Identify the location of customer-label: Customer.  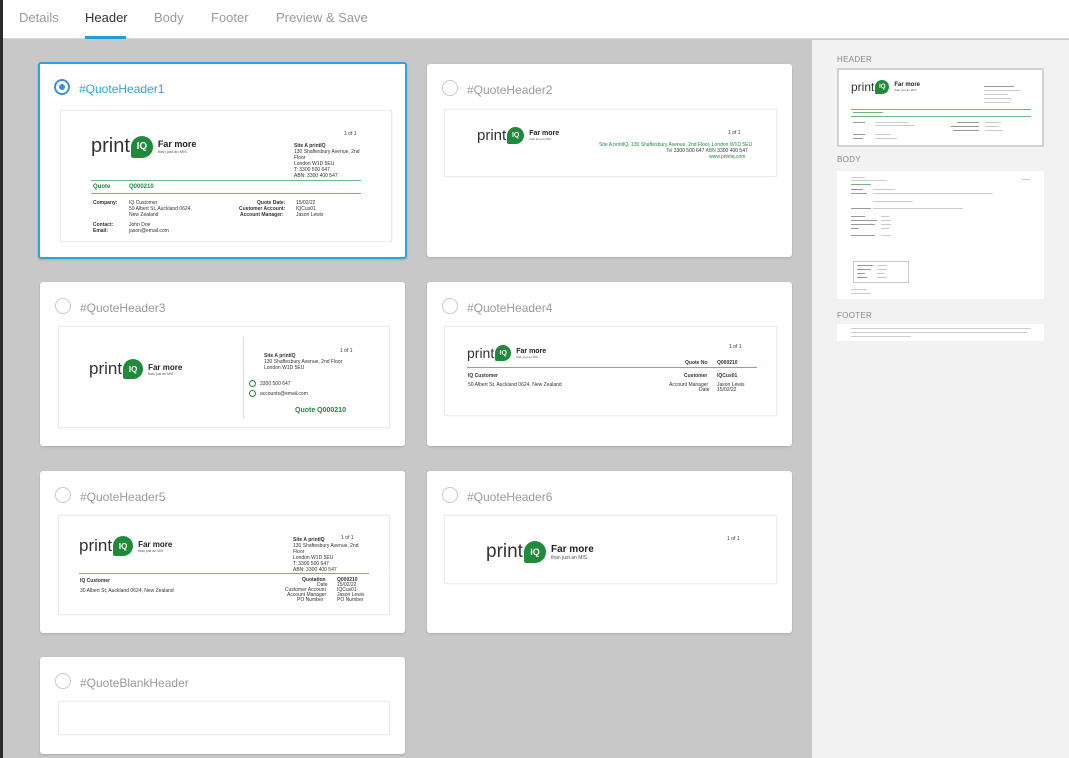
(696, 376).